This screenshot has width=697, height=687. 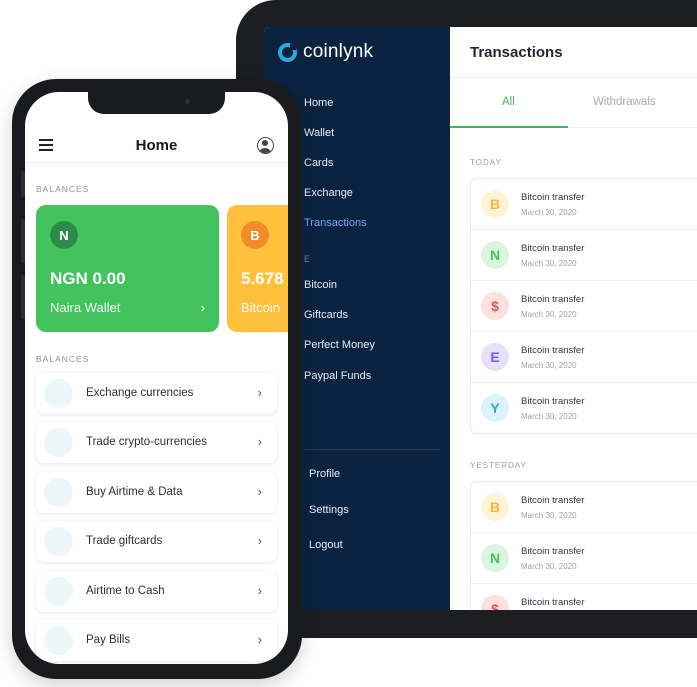 What do you see at coordinates (338, 51) in the screenshot?
I see `brand-name: coinlynk` at bounding box center [338, 51].